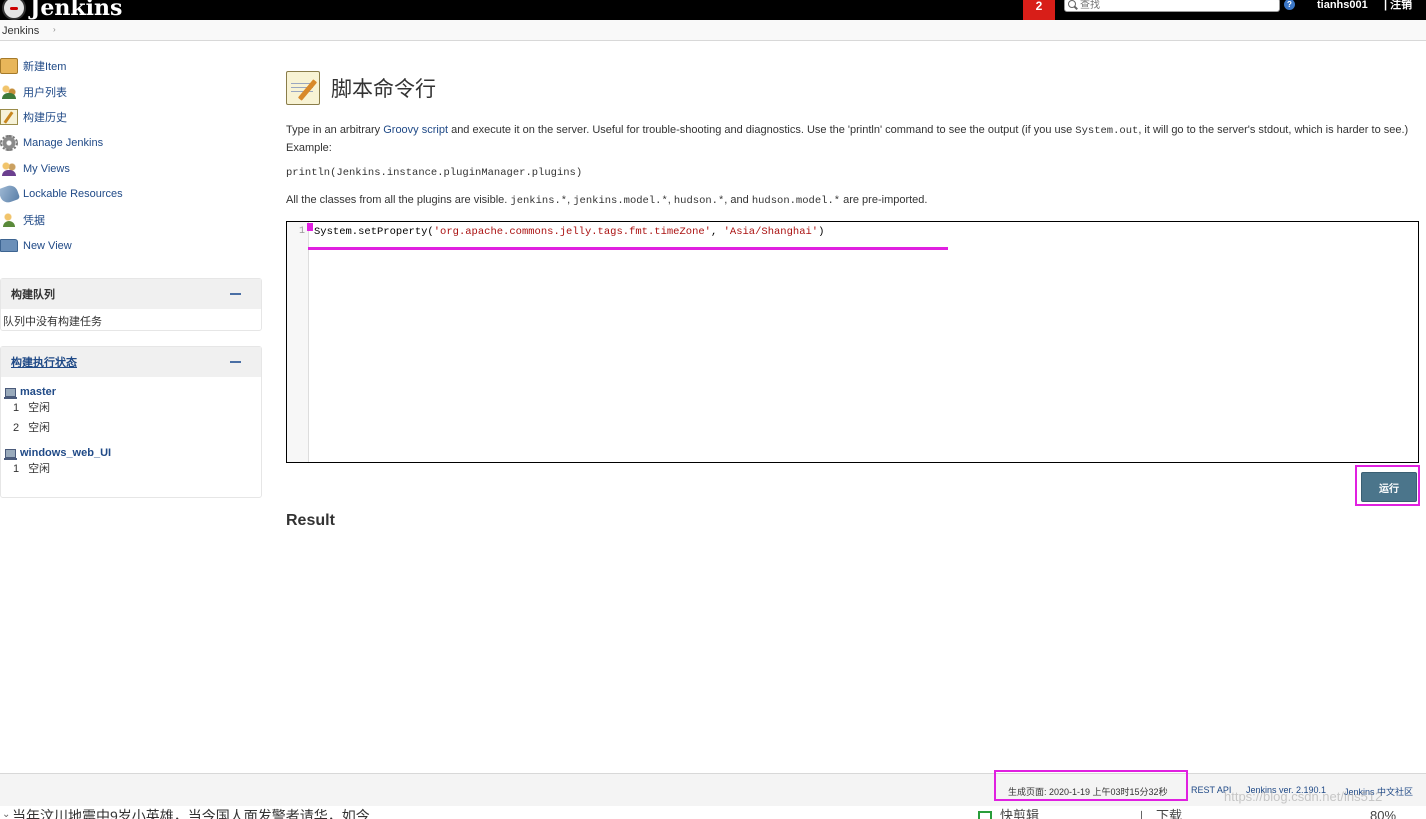  I want to click on top-header: Jenkins 2 ? tianhs001 | 注销, so click(713, 10).